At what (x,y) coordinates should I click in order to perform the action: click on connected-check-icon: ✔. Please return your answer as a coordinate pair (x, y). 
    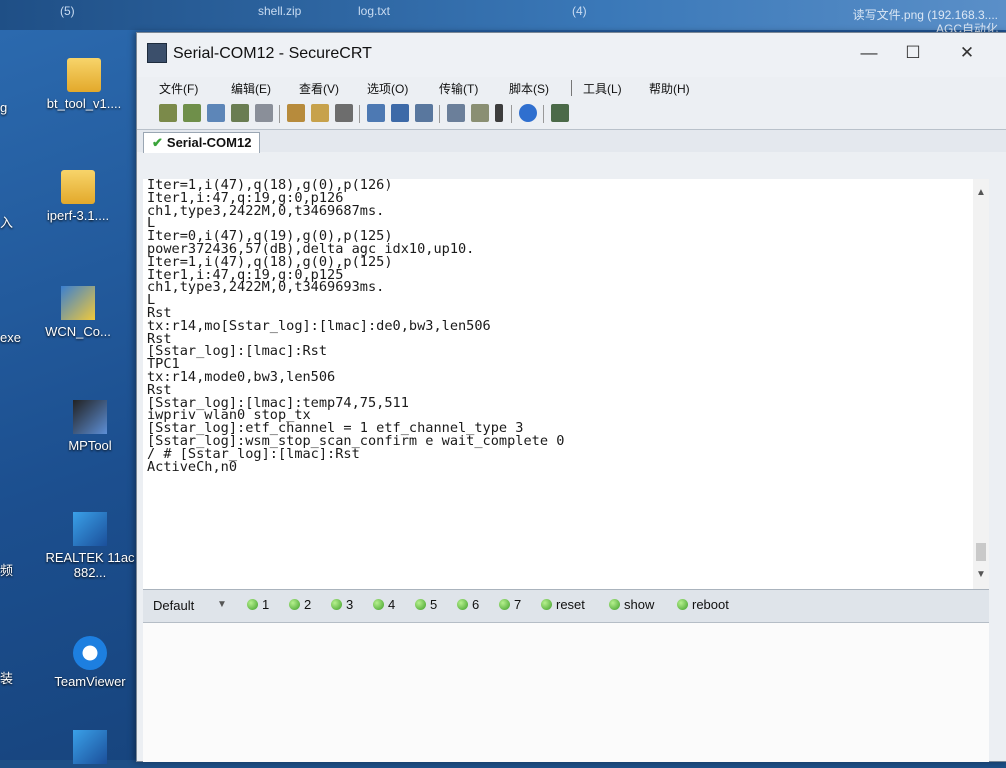
    Looking at the image, I should click on (157, 142).